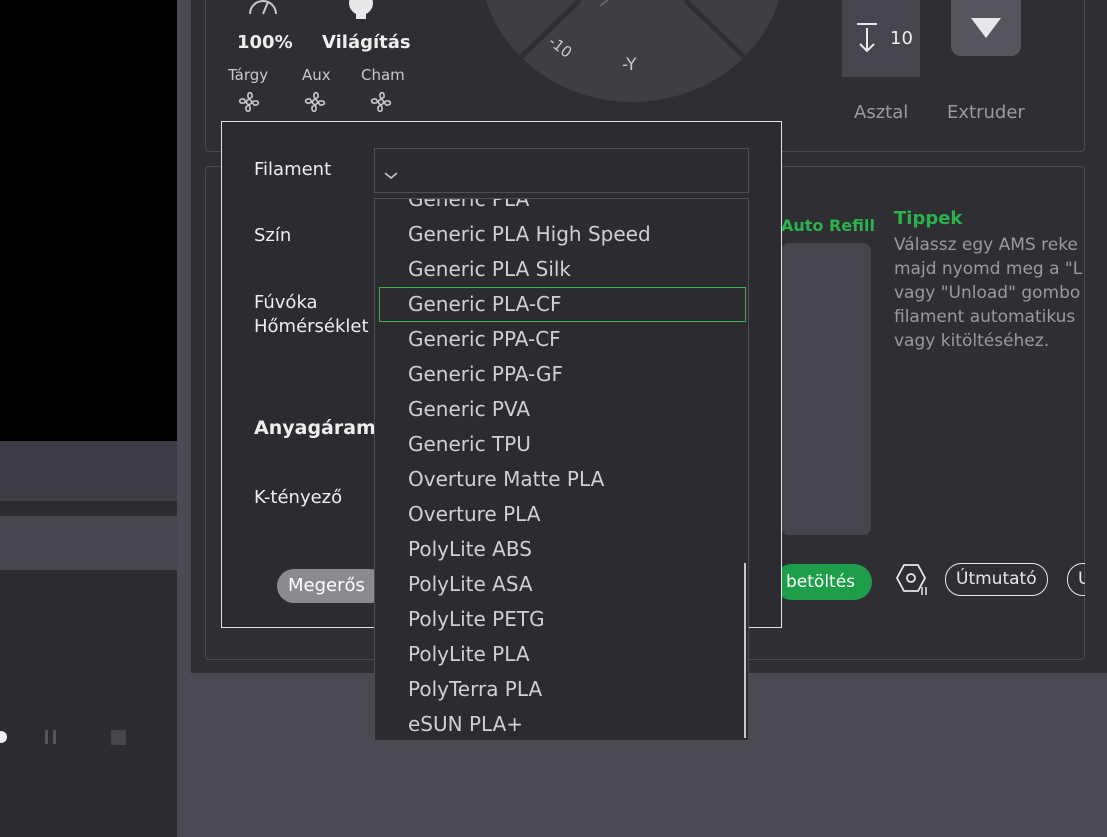 The image size is (1107, 837). I want to click on left-panel-lower, so click(88, 703).